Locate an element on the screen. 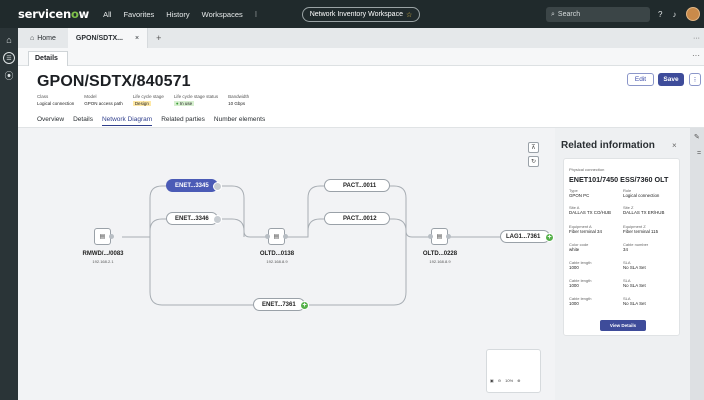 This screenshot has height=400, width=704. device-rmwd: ▤ is located at coordinates (104, 236).